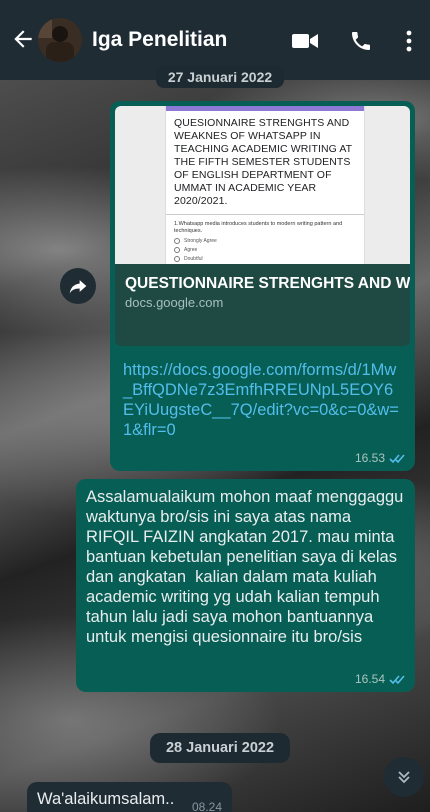  What do you see at coordinates (361, 41) in the screenshot?
I see `voice-call-icon` at bounding box center [361, 41].